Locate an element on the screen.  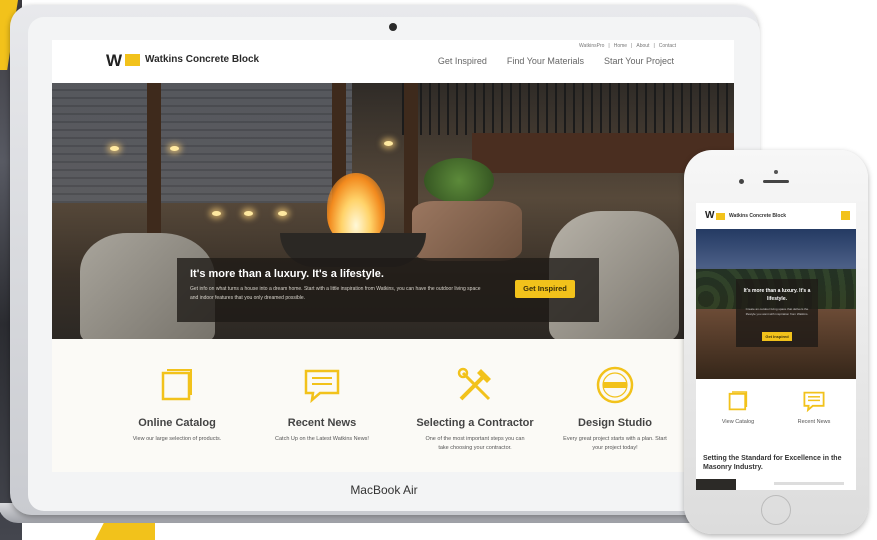
nav-find-materials: Find Your Materials is located at coordinates (545, 61).